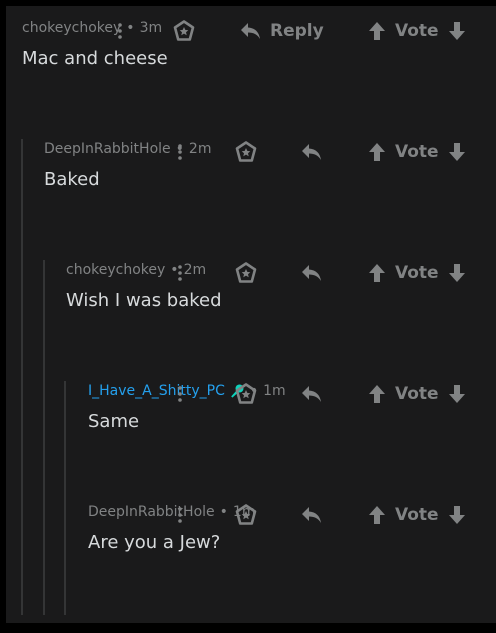 The width and height of the screenshot is (496, 633). Describe the element at coordinates (156, 391) in the screenshot. I see `comment-author: I_Have_A_Shitty_PC` at that location.